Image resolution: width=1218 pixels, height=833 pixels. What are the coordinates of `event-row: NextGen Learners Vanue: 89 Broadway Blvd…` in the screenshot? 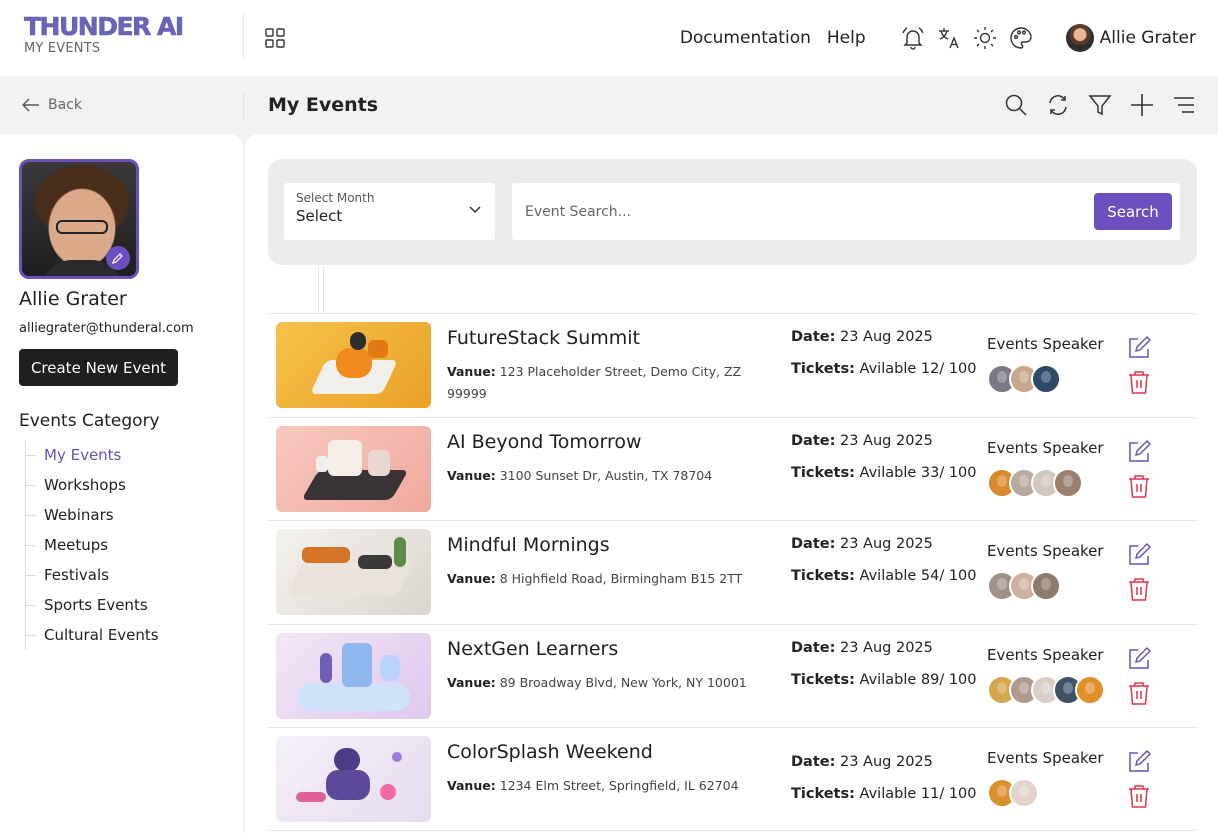 It's located at (732, 675).